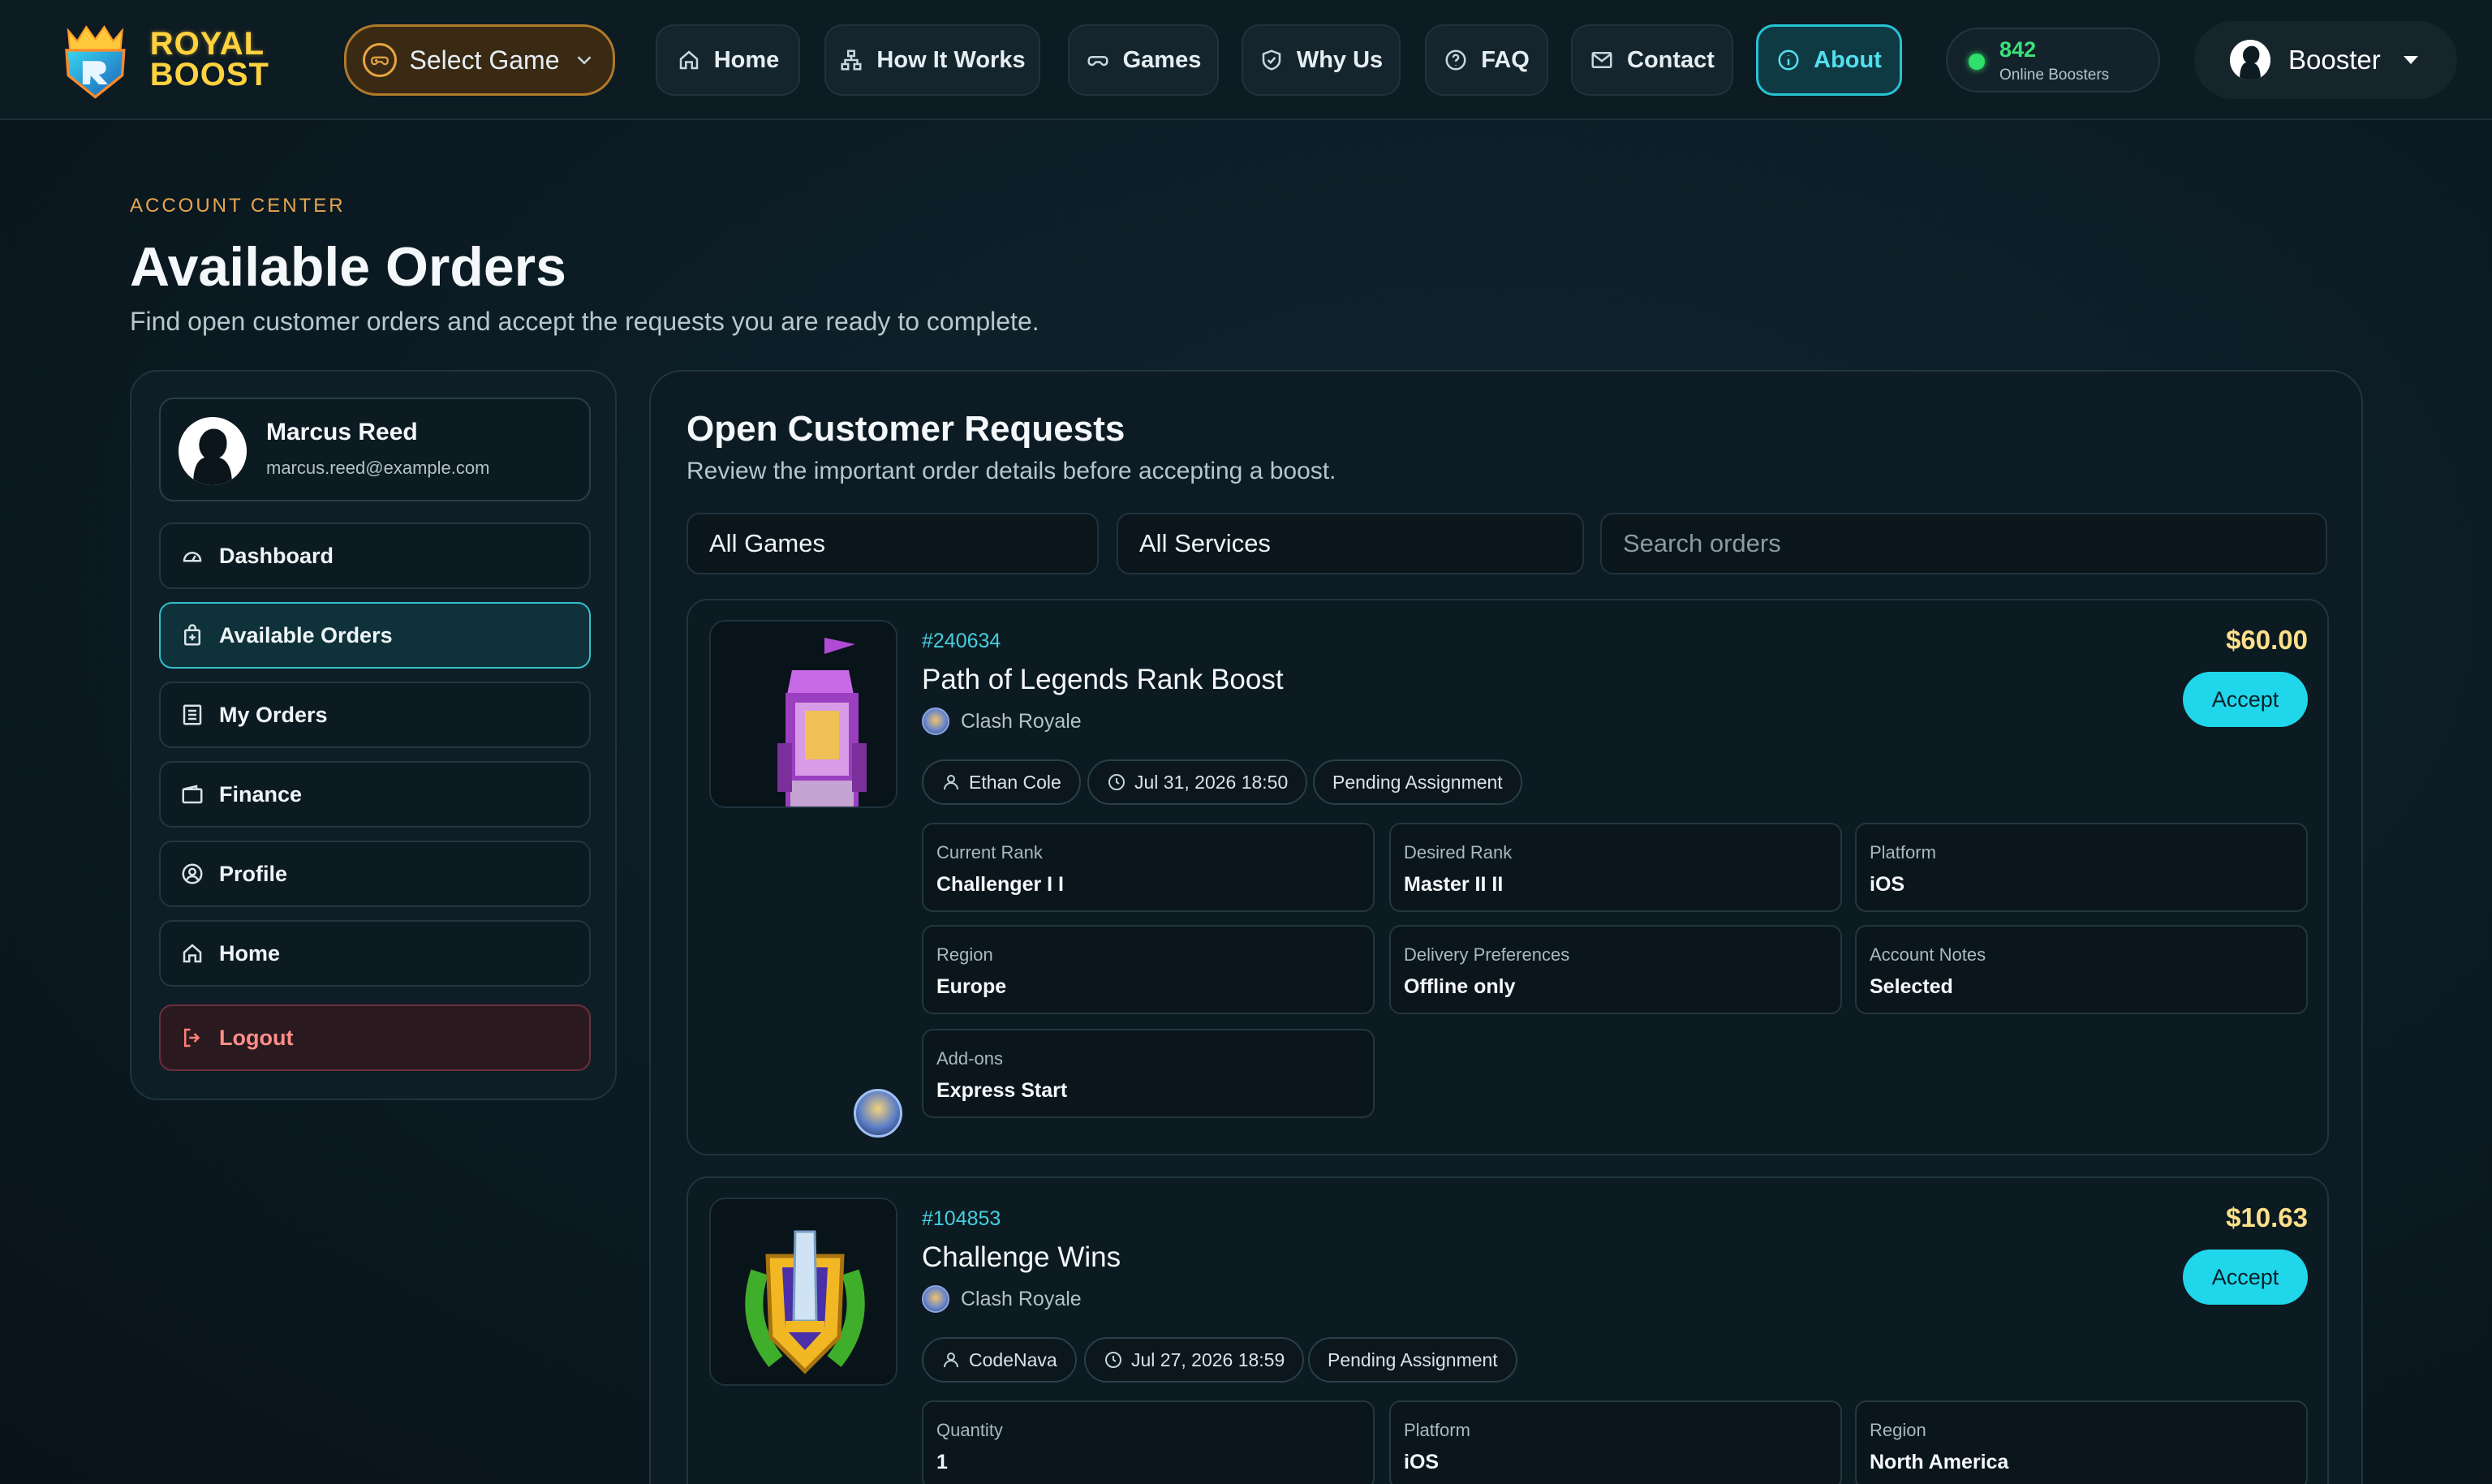 The height and width of the screenshot is (1484, 2492). What do you see at coordinates (1848, 59) in the screenshot?
I see `nav-about-label: About` at bounding box center [1848, 59].